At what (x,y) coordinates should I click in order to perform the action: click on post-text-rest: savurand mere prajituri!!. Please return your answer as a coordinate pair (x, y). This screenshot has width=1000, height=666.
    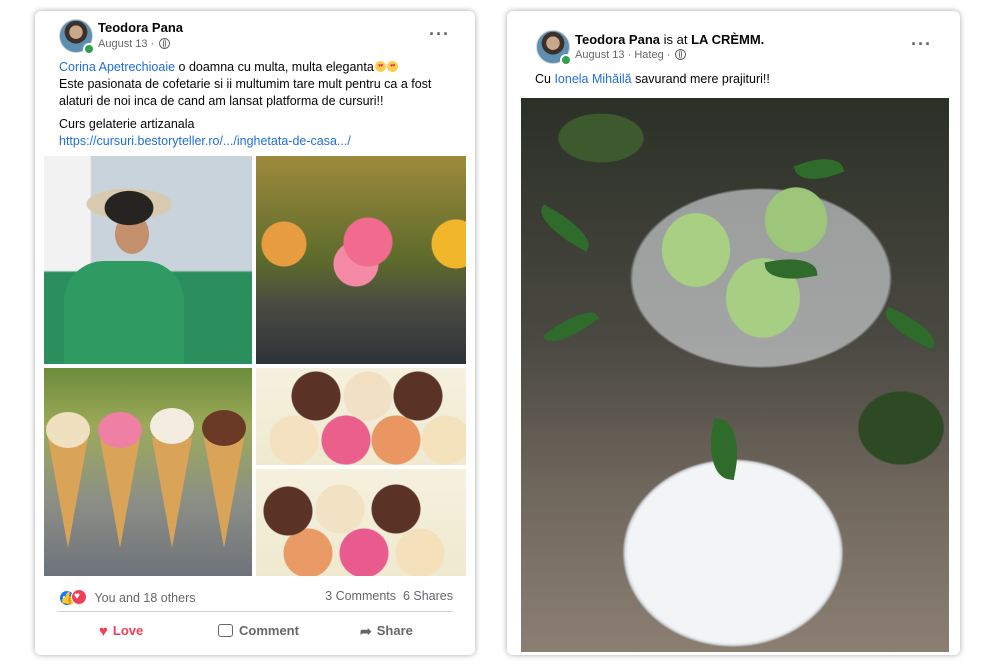
    Looking at the image, I should click on (700, 79).